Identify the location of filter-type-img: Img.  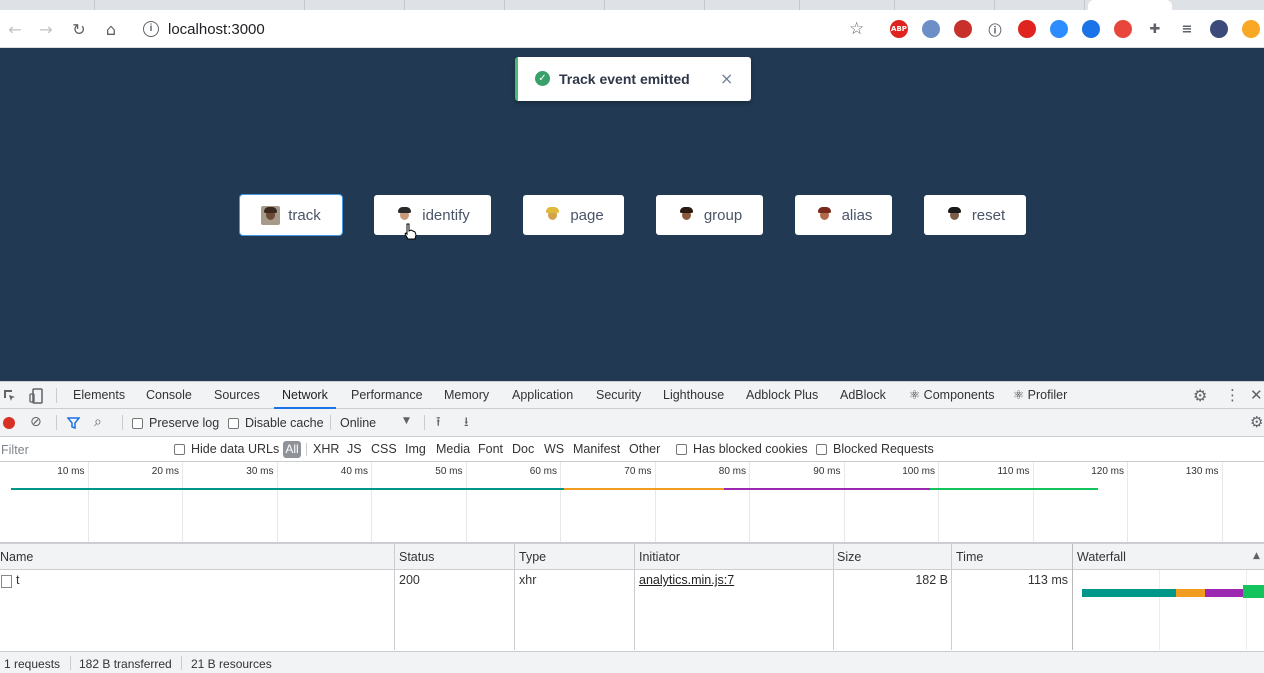
(415, 449).